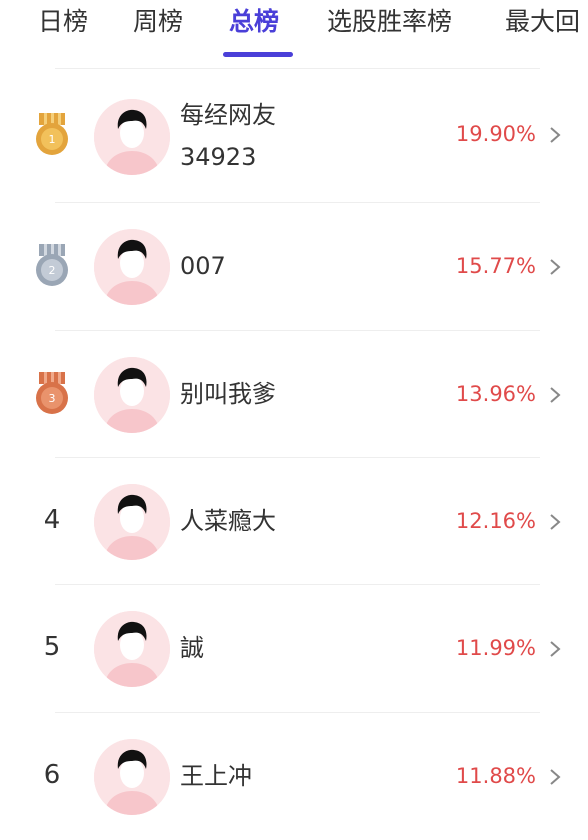 Image resolution: width=588 pixels, height=840 pixels. I want to click on win-rate-value: 15.77%, so click(495, 266).